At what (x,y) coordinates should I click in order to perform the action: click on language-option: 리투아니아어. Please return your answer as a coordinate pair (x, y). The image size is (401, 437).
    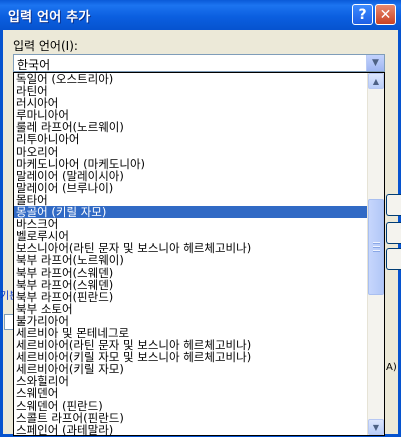
    Looking at the image, I should click on (191, 139).